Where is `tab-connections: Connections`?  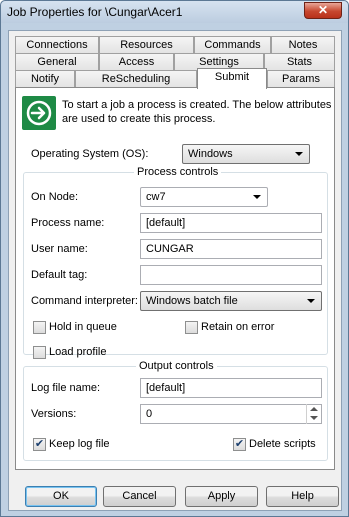
tab-connections: Connections is located at coordinates (57, 45).